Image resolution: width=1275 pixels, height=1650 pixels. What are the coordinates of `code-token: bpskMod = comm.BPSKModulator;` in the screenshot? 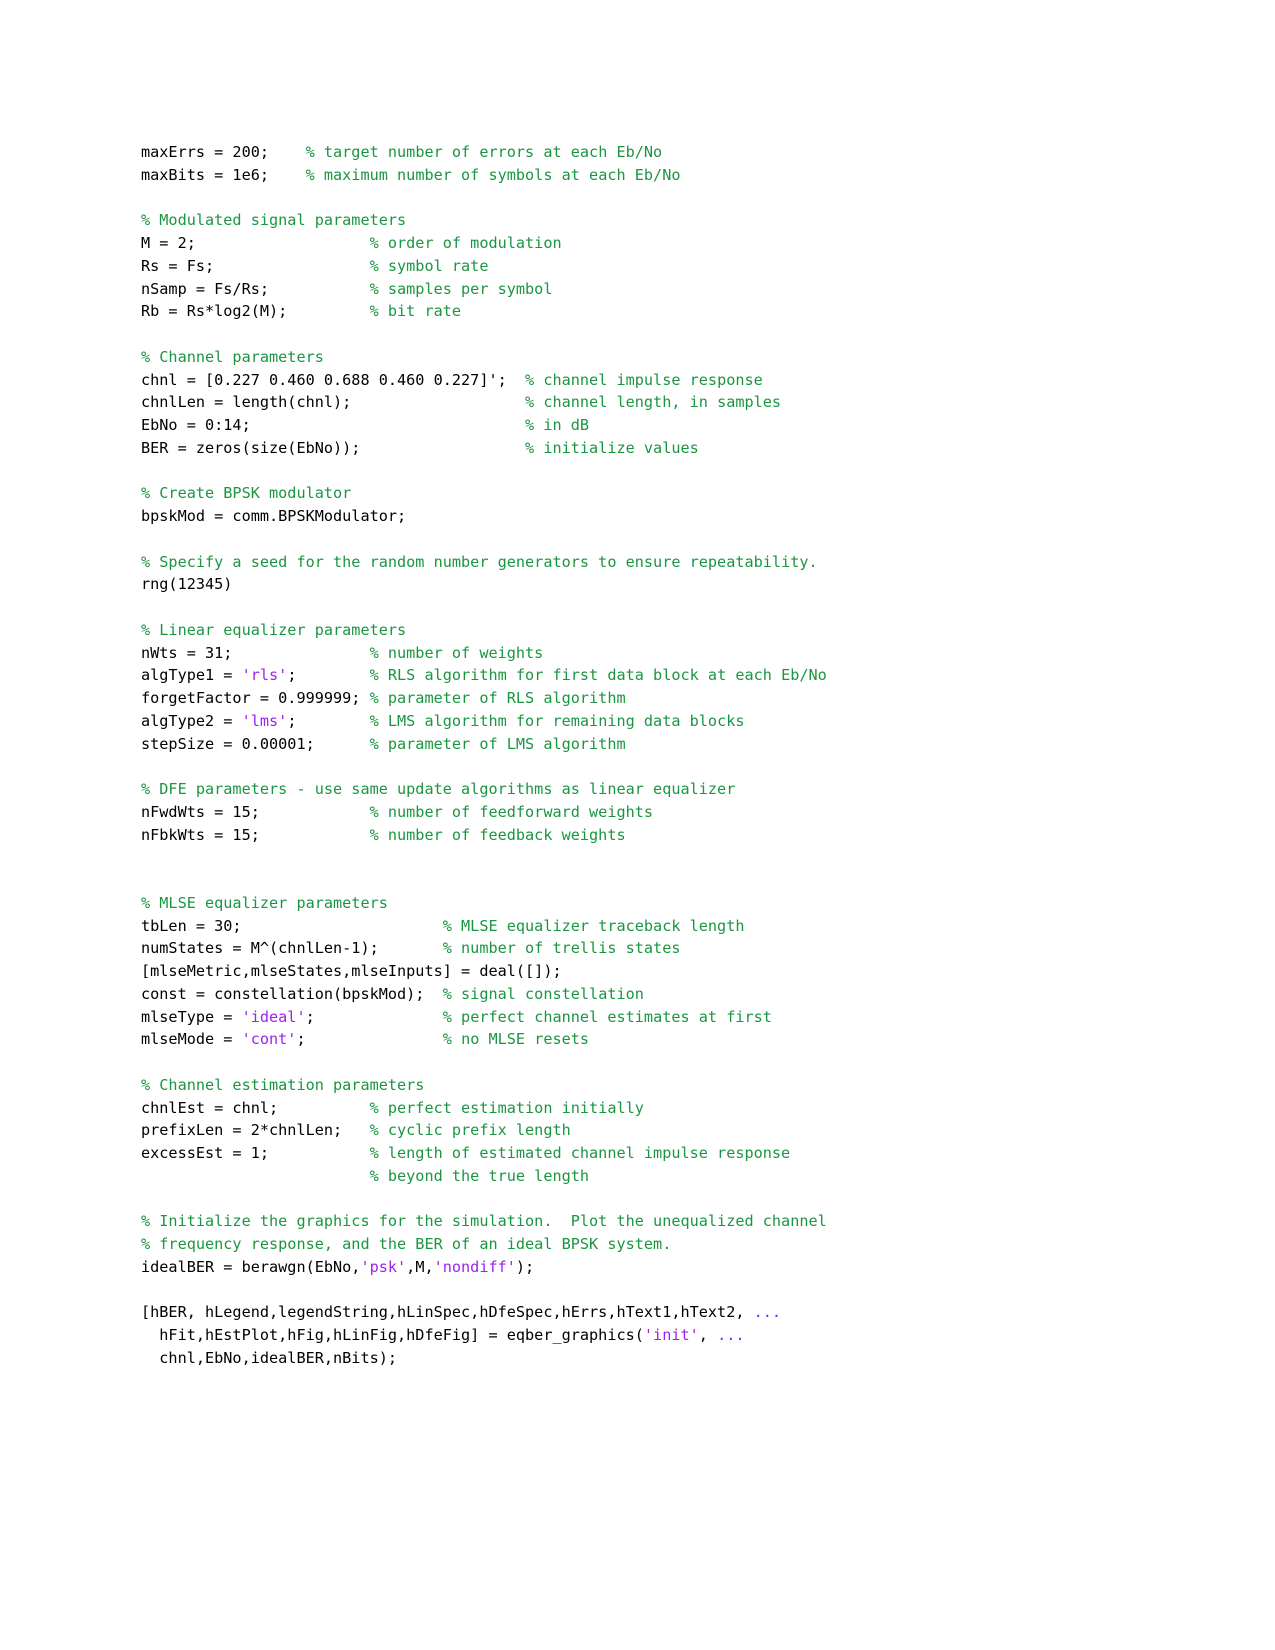 It's located at (274, 516).